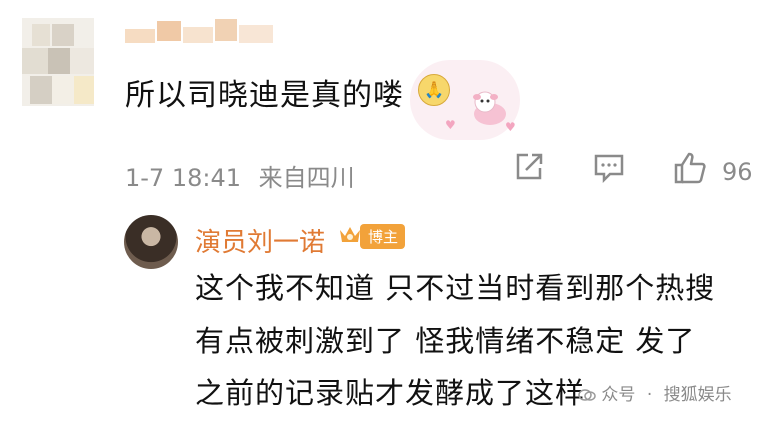 The image size is (770, 422). Describe the element at coordinates (737, 172) in the screenshot. I see `like-count: 96` at that location.